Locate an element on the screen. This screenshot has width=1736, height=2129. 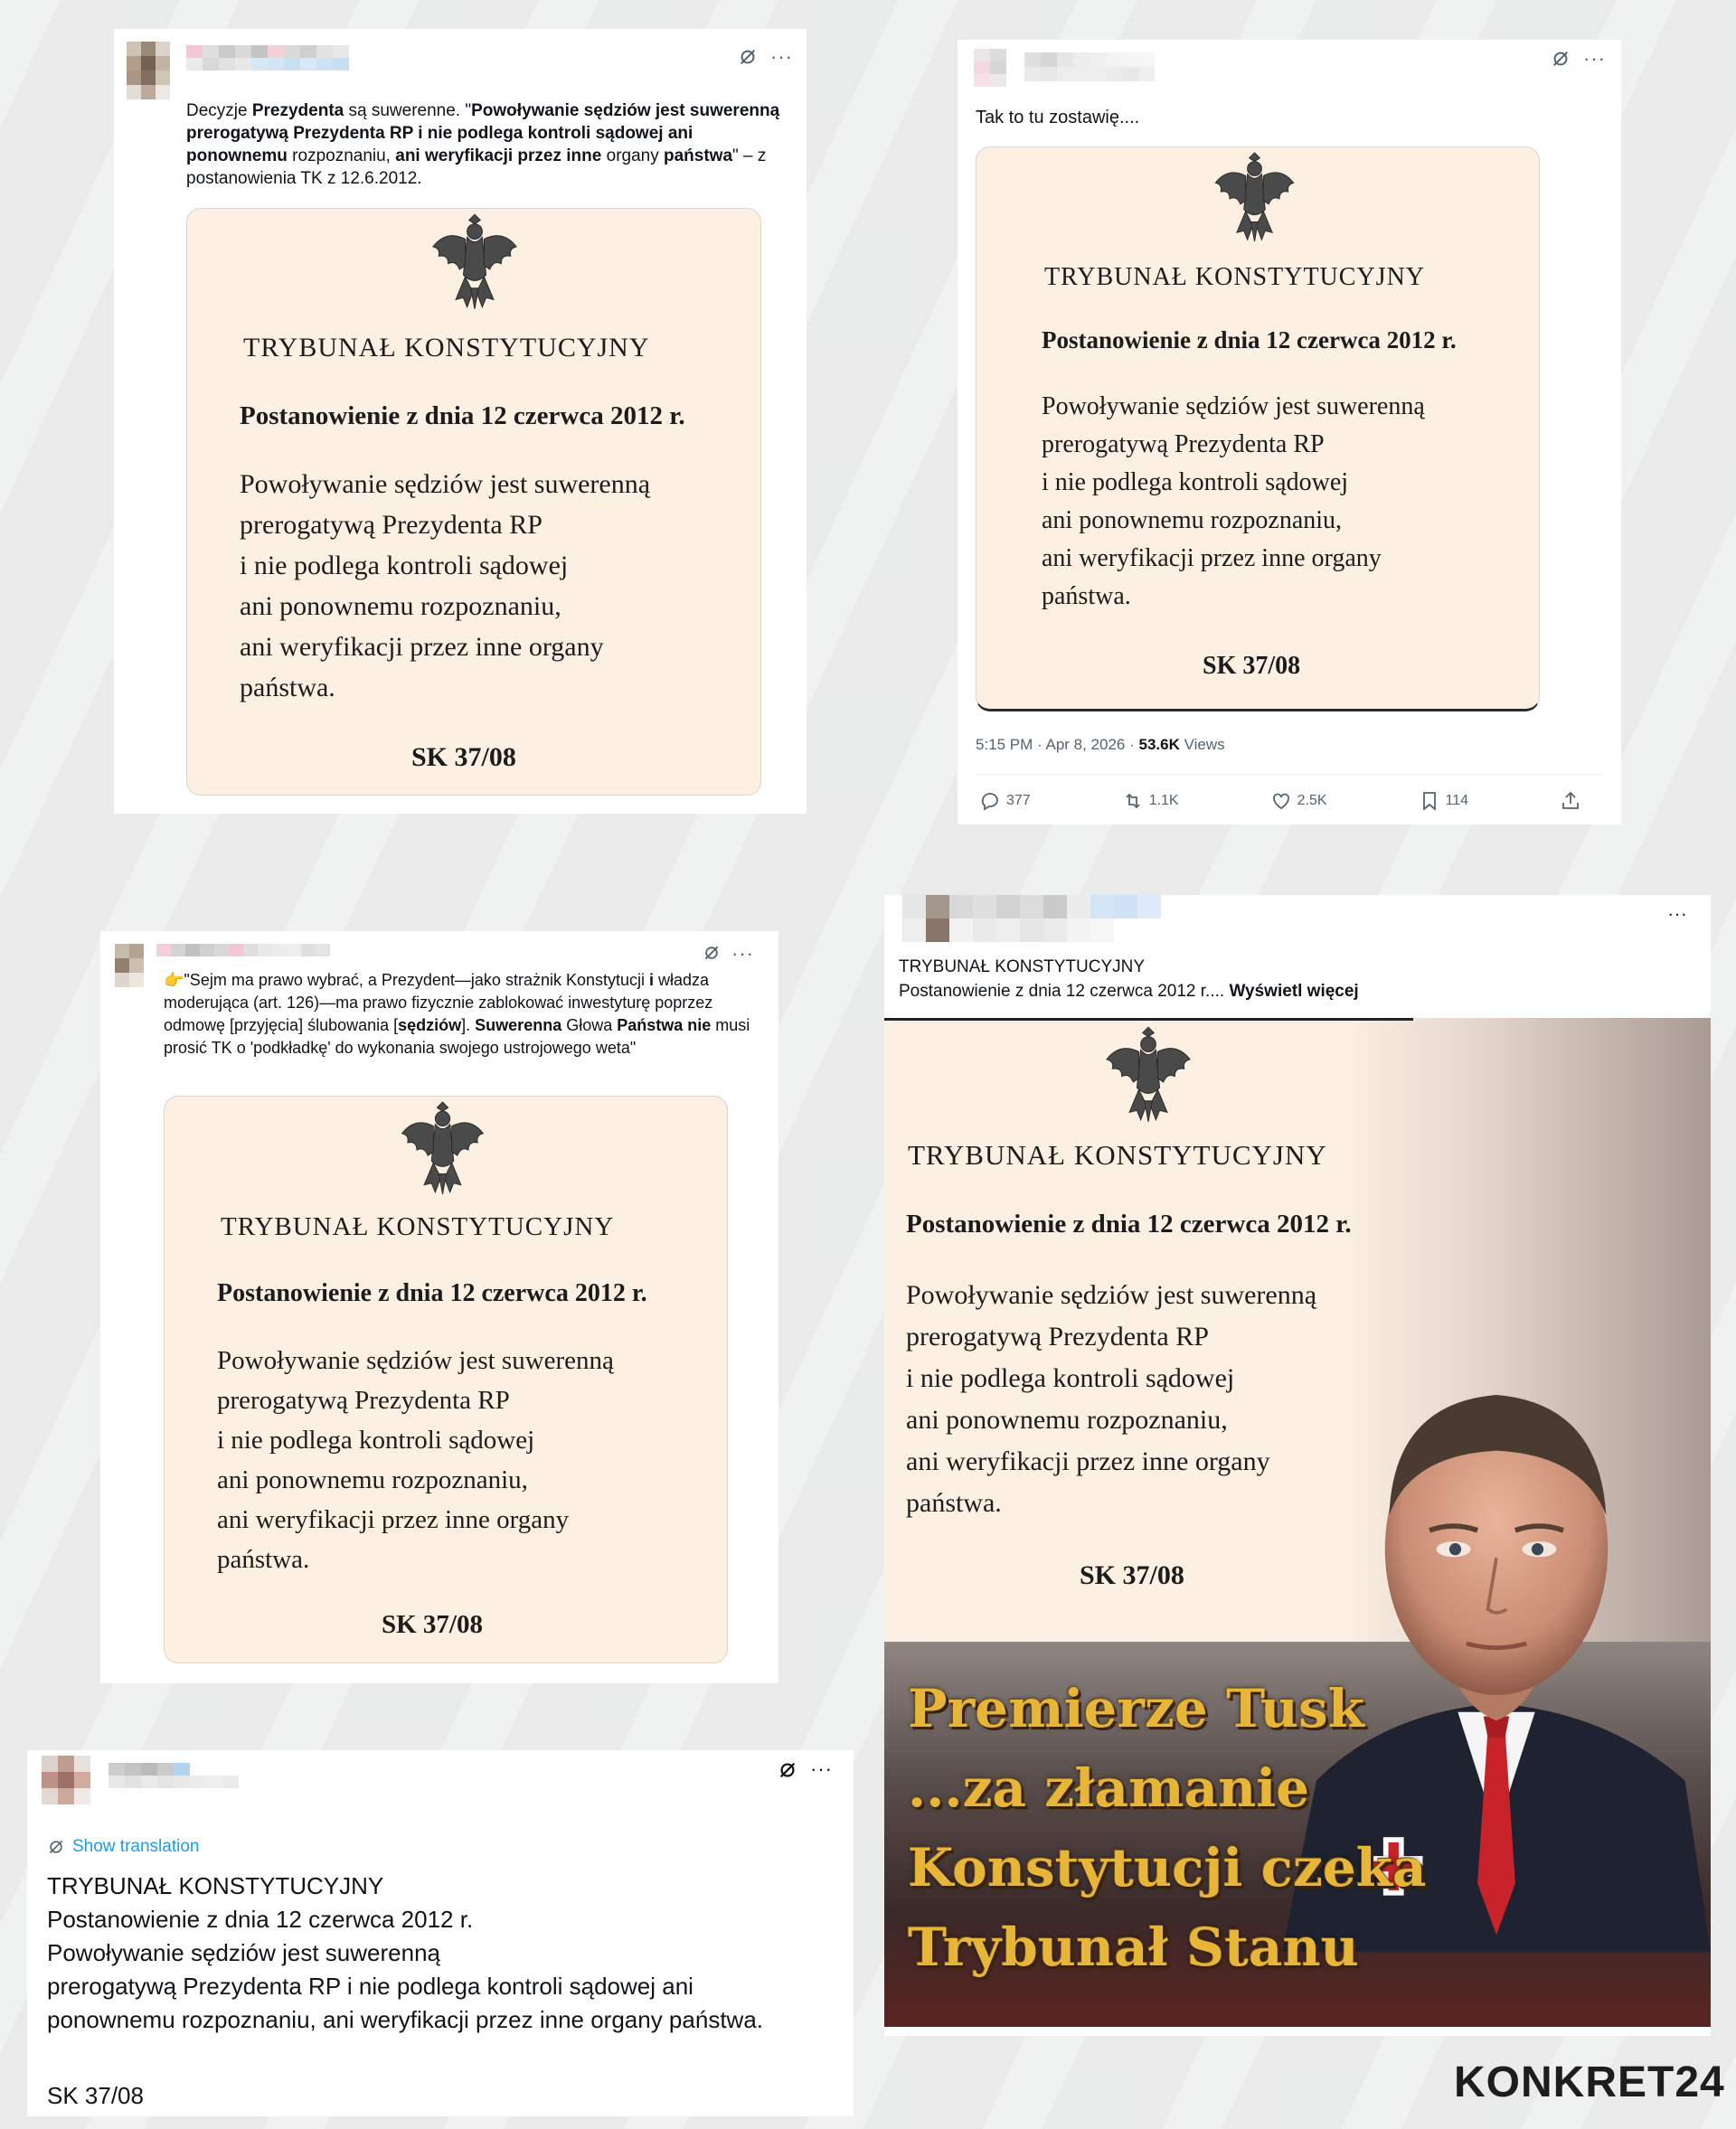
tweet-3-part: Głowa is located at coordinates (589, 1025).